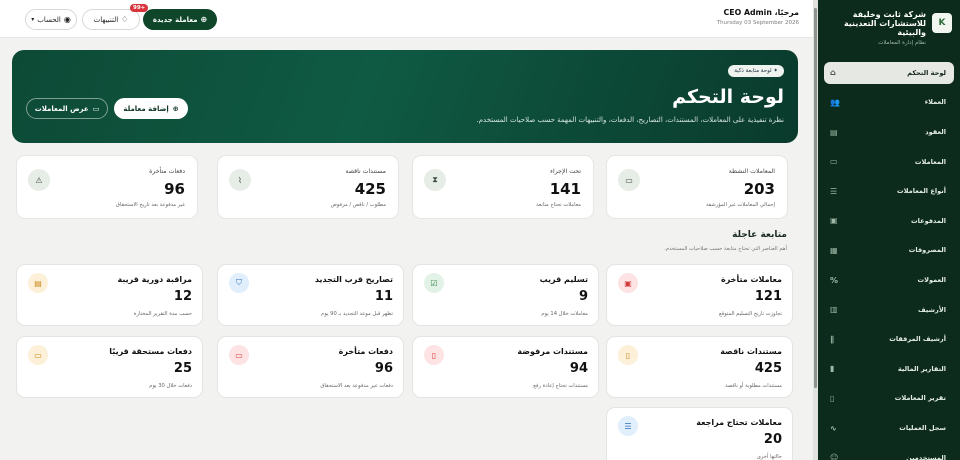 The width and height of the screenshot is (960, 460). I want to click on sidebar-item-label: تقرير المعاملات, so click(920, 398).